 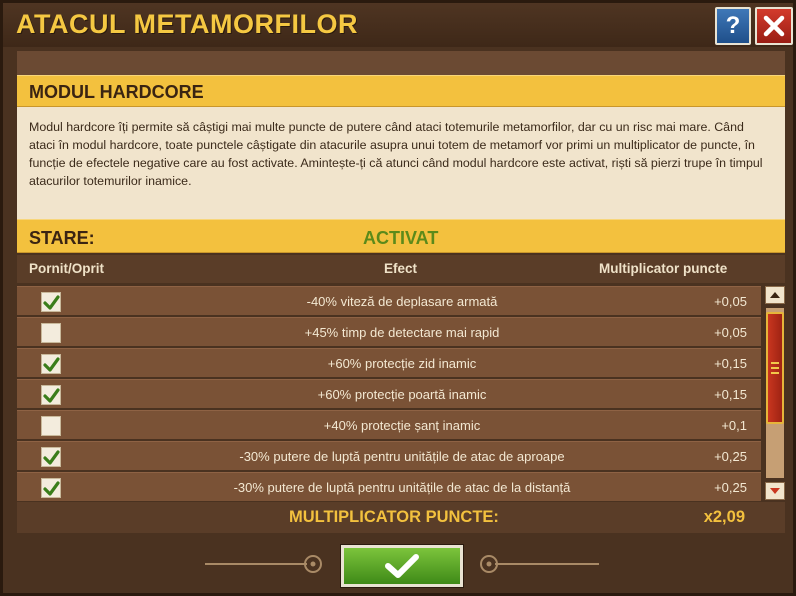 I want to click on header-spacer, so click(x=401, y=63).